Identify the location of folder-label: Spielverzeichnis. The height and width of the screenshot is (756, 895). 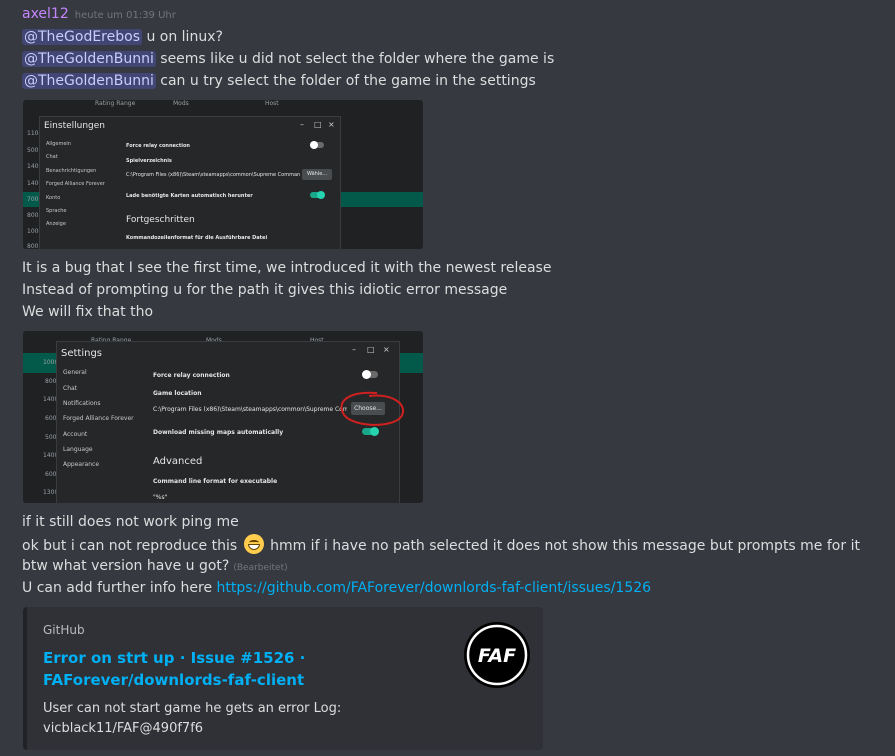
(149, 161).